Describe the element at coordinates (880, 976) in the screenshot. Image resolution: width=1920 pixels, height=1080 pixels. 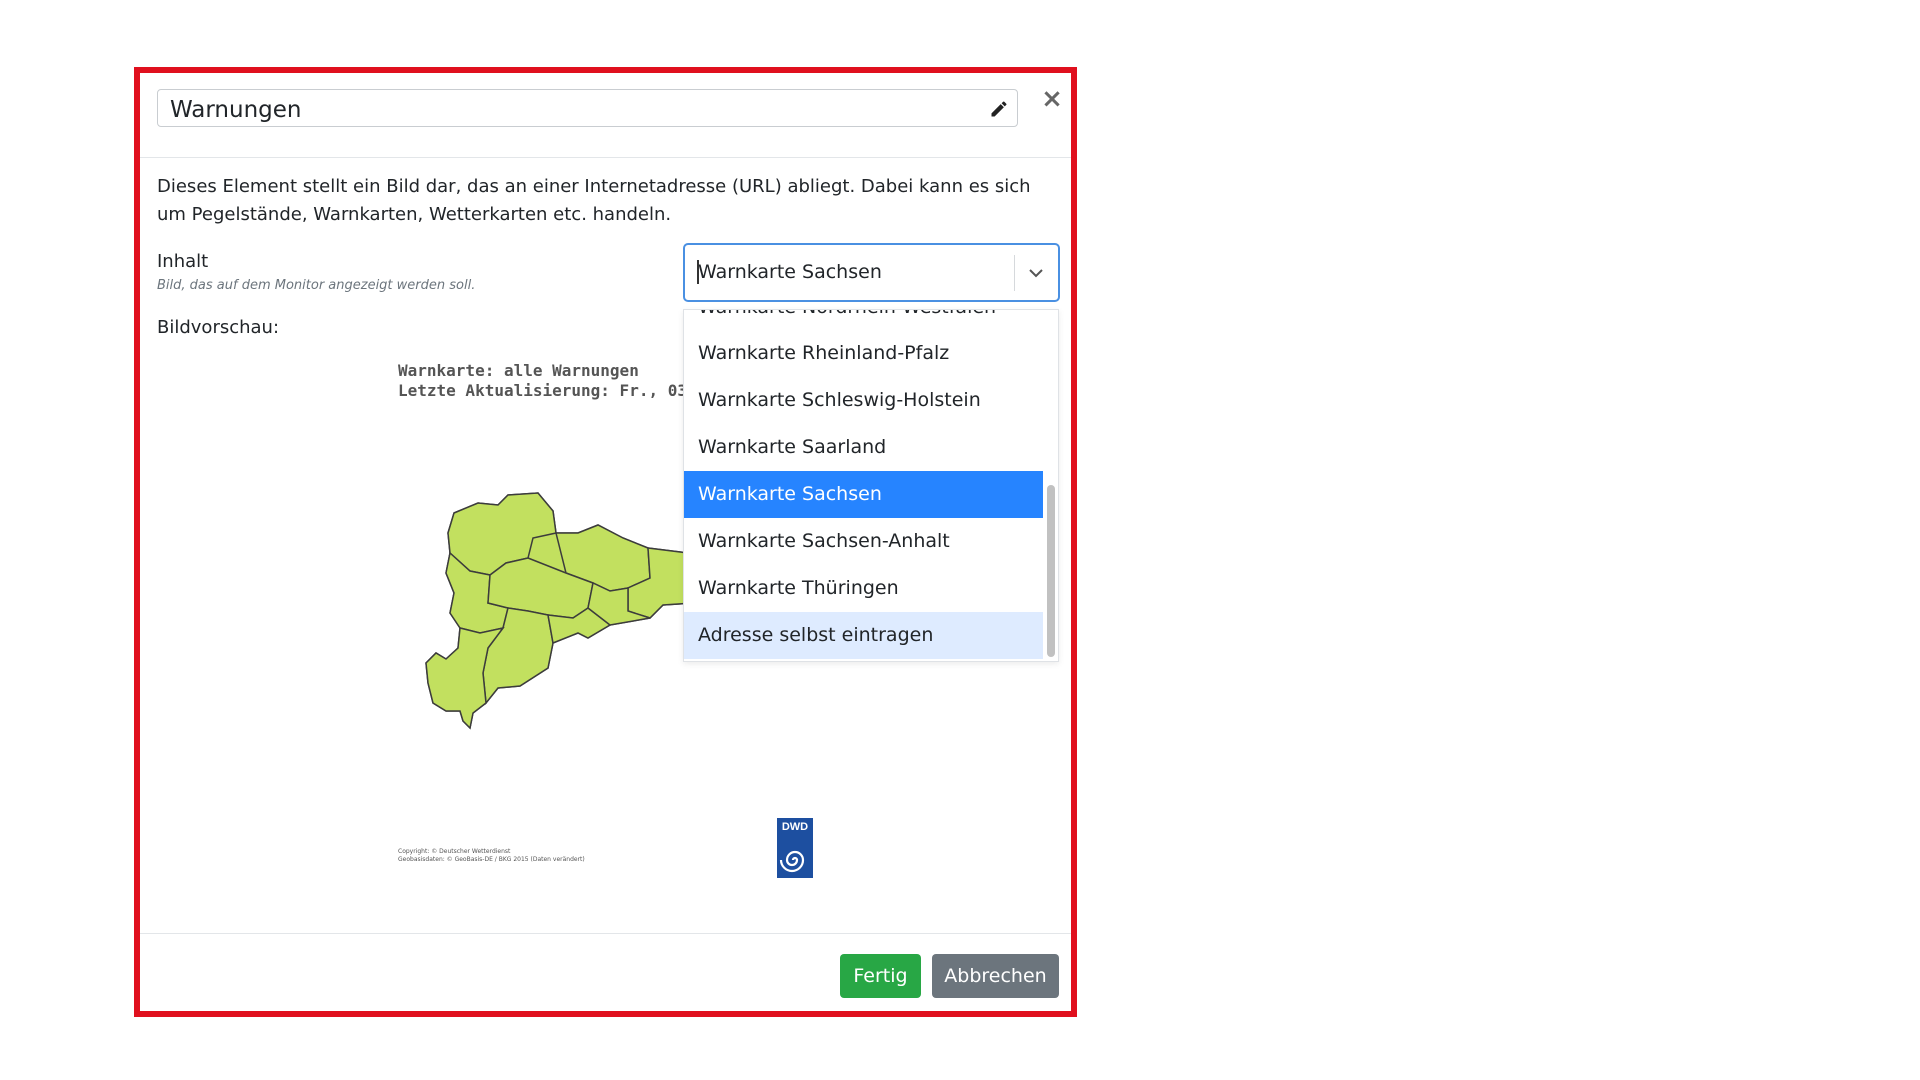
I see `ok-button: Fertig` at that location.